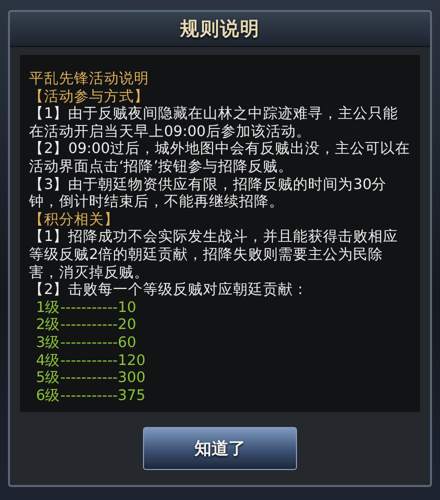 This screenshot has width=440, height=500. I want to click on rule-paragraph: 【2】09:00过后，城外地图中会有反贼出没，主公可以在活动界面点击‘招降’按钮参与招降反贼。, so click(219, 158).